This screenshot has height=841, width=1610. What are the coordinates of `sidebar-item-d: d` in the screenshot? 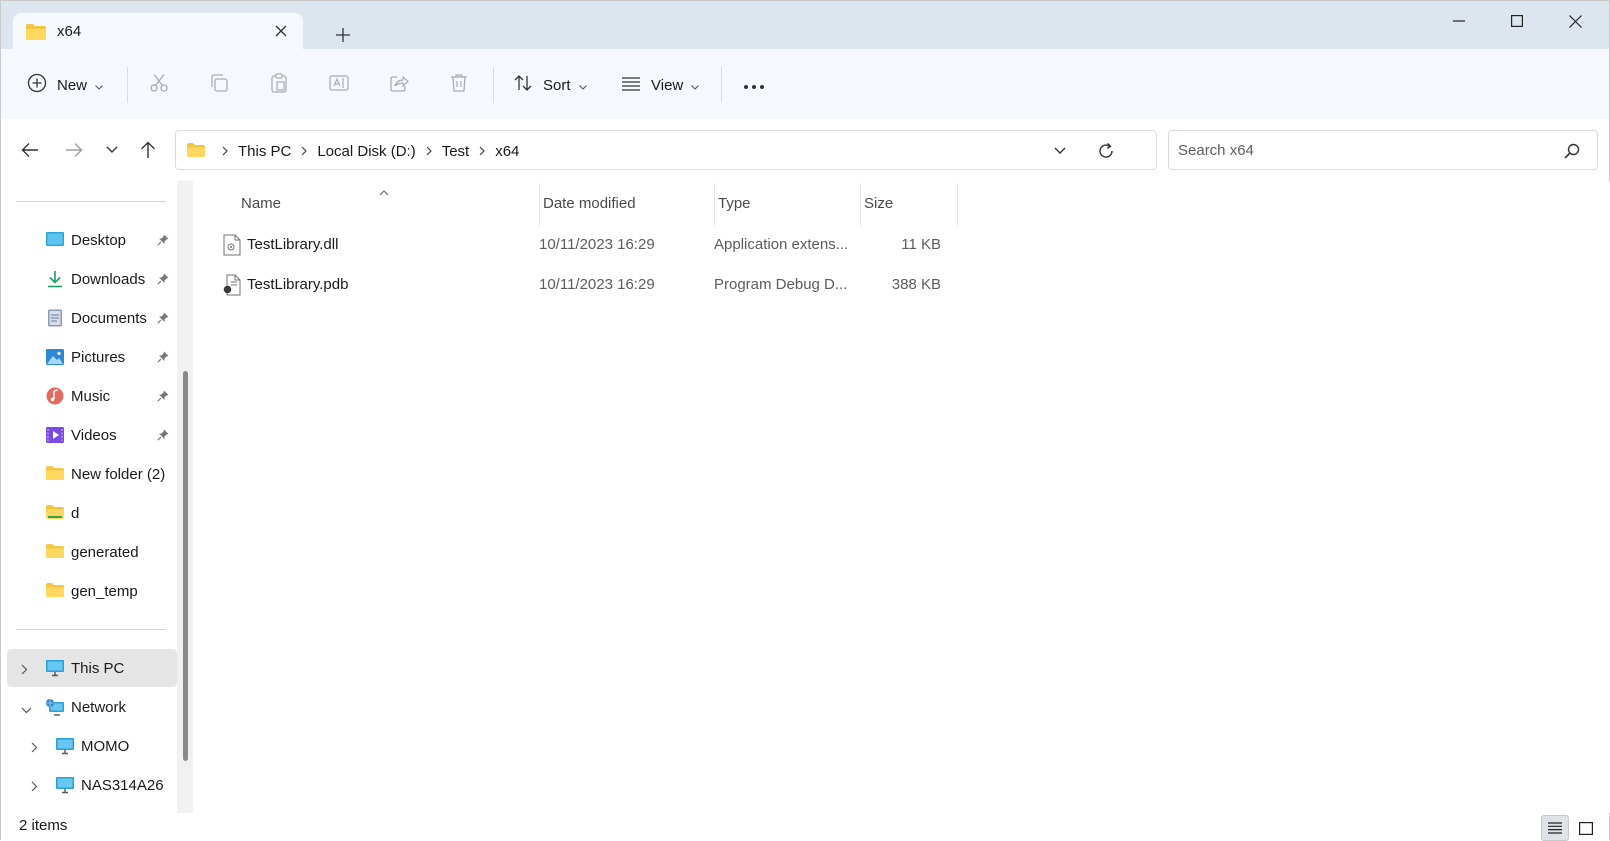 It's located at (89, 513).